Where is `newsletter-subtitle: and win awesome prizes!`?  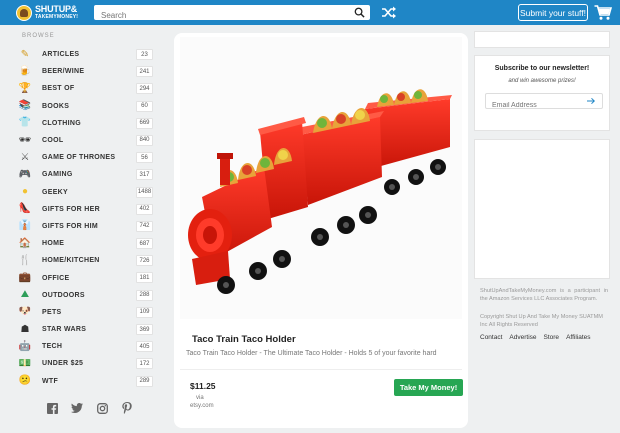
newsletter-subtitle: and win awesome prizes! is located at coordinates (542, 81).